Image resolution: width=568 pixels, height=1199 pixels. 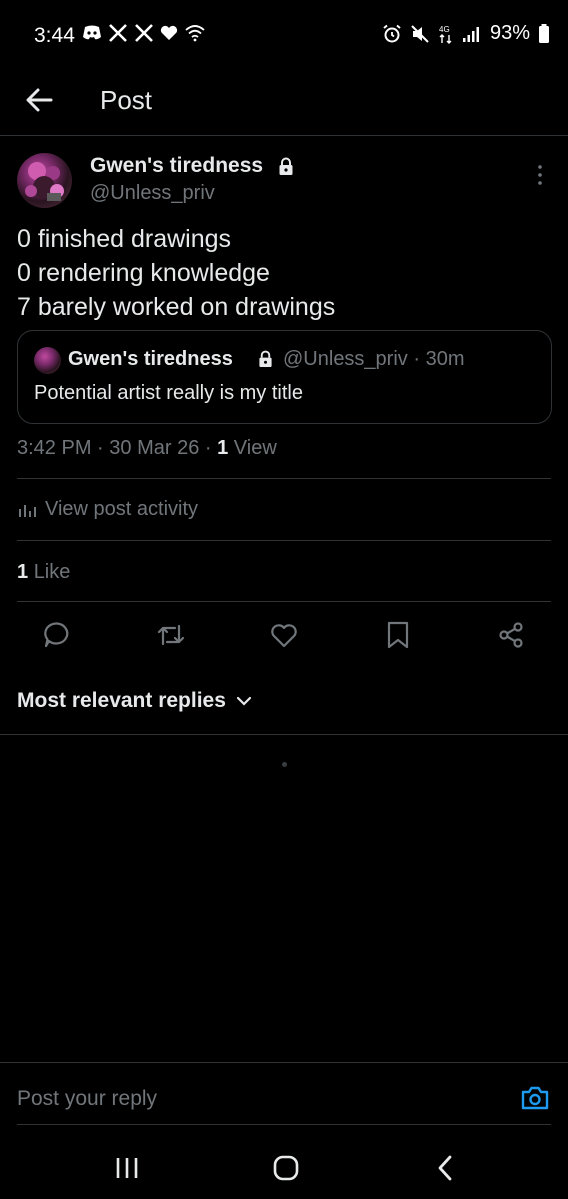 What do you see at coordinates (439, 359) in the screenshot?
I see `quoted-time-ago: · 30m` at bounding box center [439, 359].